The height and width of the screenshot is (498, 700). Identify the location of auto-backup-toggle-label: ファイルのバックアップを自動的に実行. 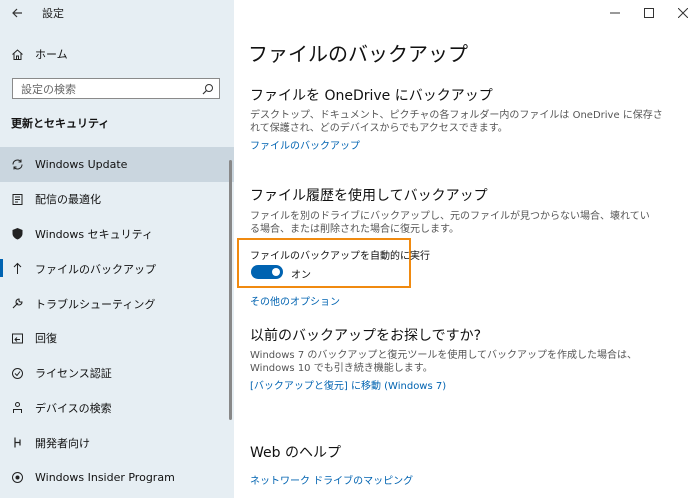
(340, 256).